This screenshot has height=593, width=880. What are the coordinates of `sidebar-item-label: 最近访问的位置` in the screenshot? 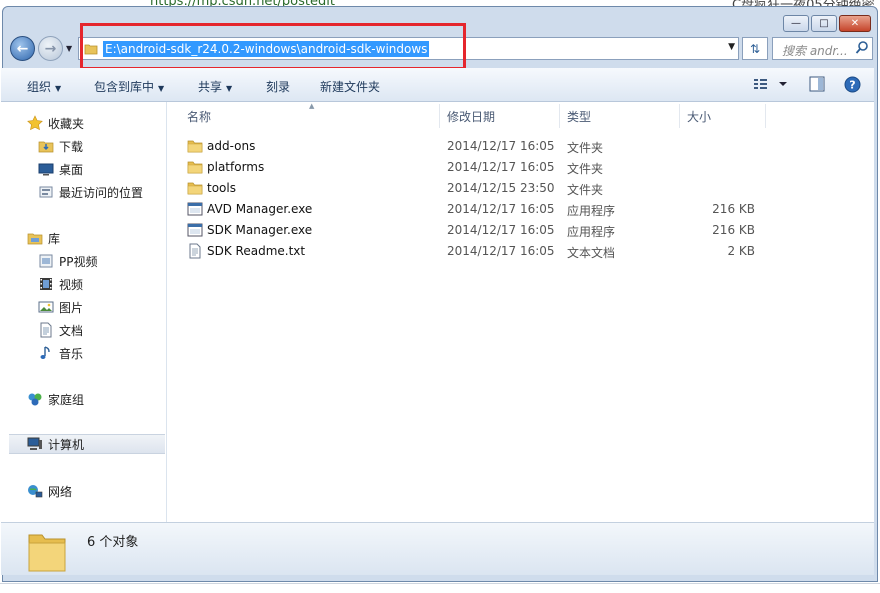 It's located at (101, 192).